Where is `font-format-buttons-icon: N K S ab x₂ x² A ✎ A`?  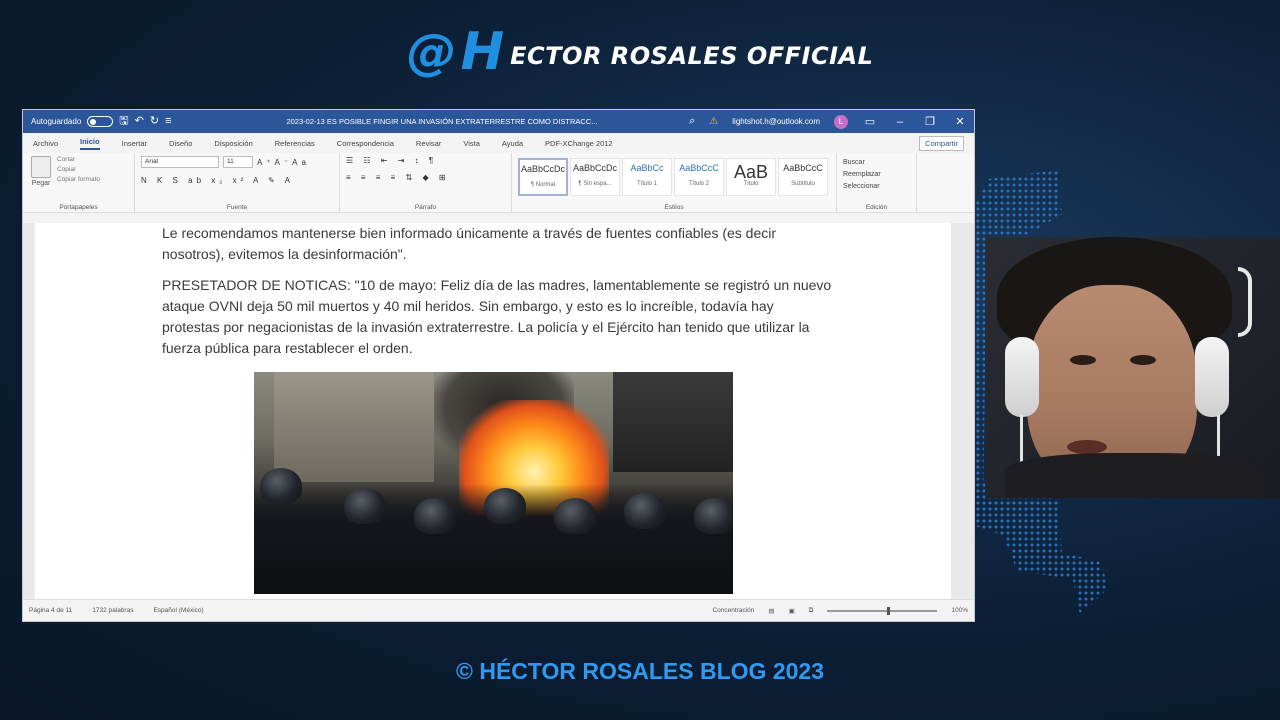 font-format-buttons-icon: N K S ab x₂ x² A ✎ A is located at coordinates (237, 180).